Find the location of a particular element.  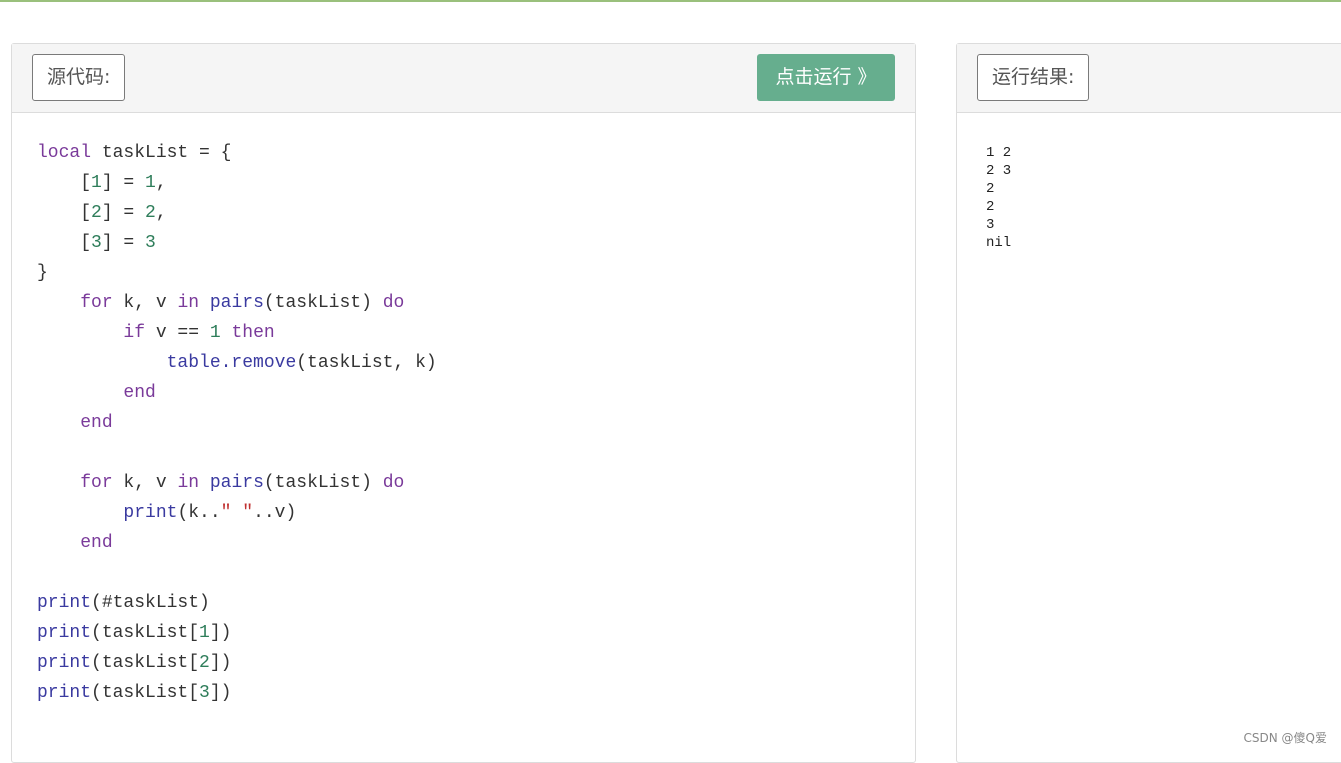

code-token: (taskList, k) is located at coordinates (366, 363).